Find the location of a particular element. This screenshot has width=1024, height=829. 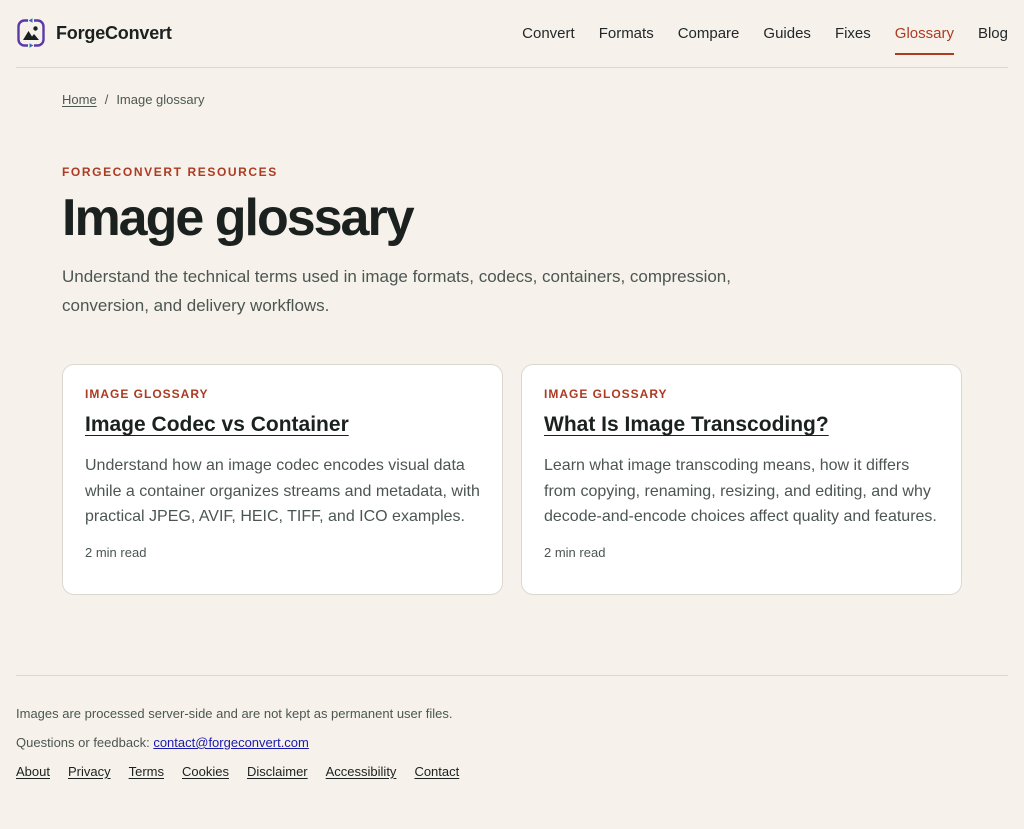

nav-guides: Guides is located at coordinates (787, 34).